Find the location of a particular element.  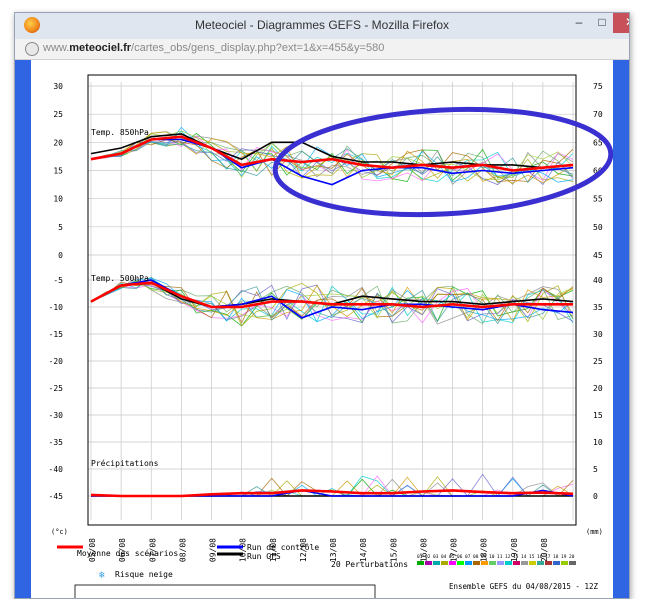

footer-run-label: Ensemble GEFS du 04/08/2015 - 12Z is located at coordinates (523, 586).